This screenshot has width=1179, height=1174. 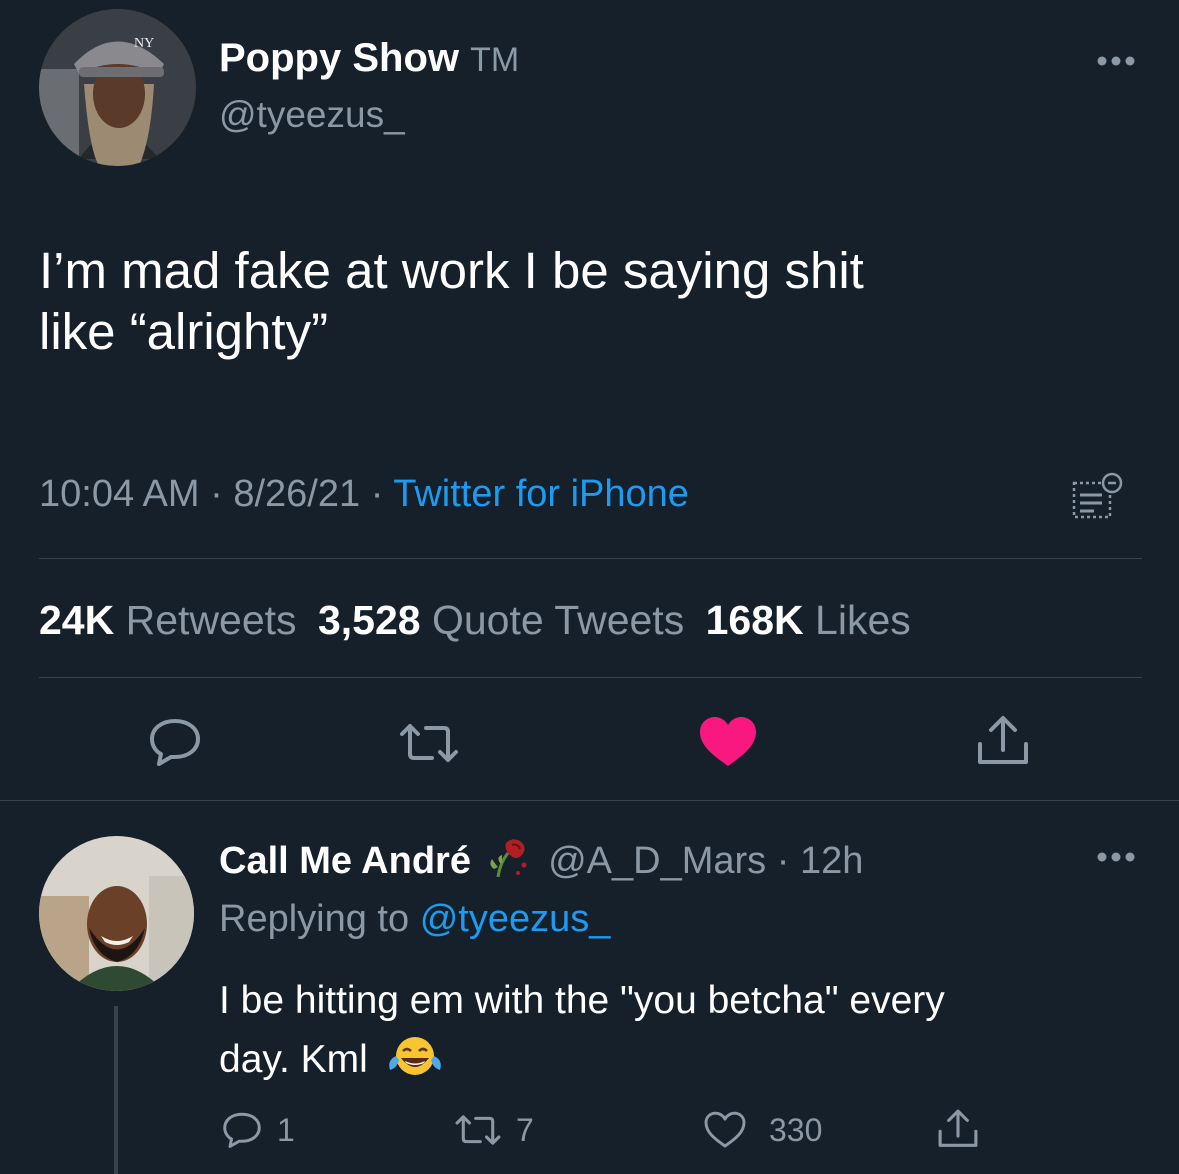 What do you see at coordinates (117, 87) in the screenshot?
I see `avatar: NY` at bounding box center [117, 87].